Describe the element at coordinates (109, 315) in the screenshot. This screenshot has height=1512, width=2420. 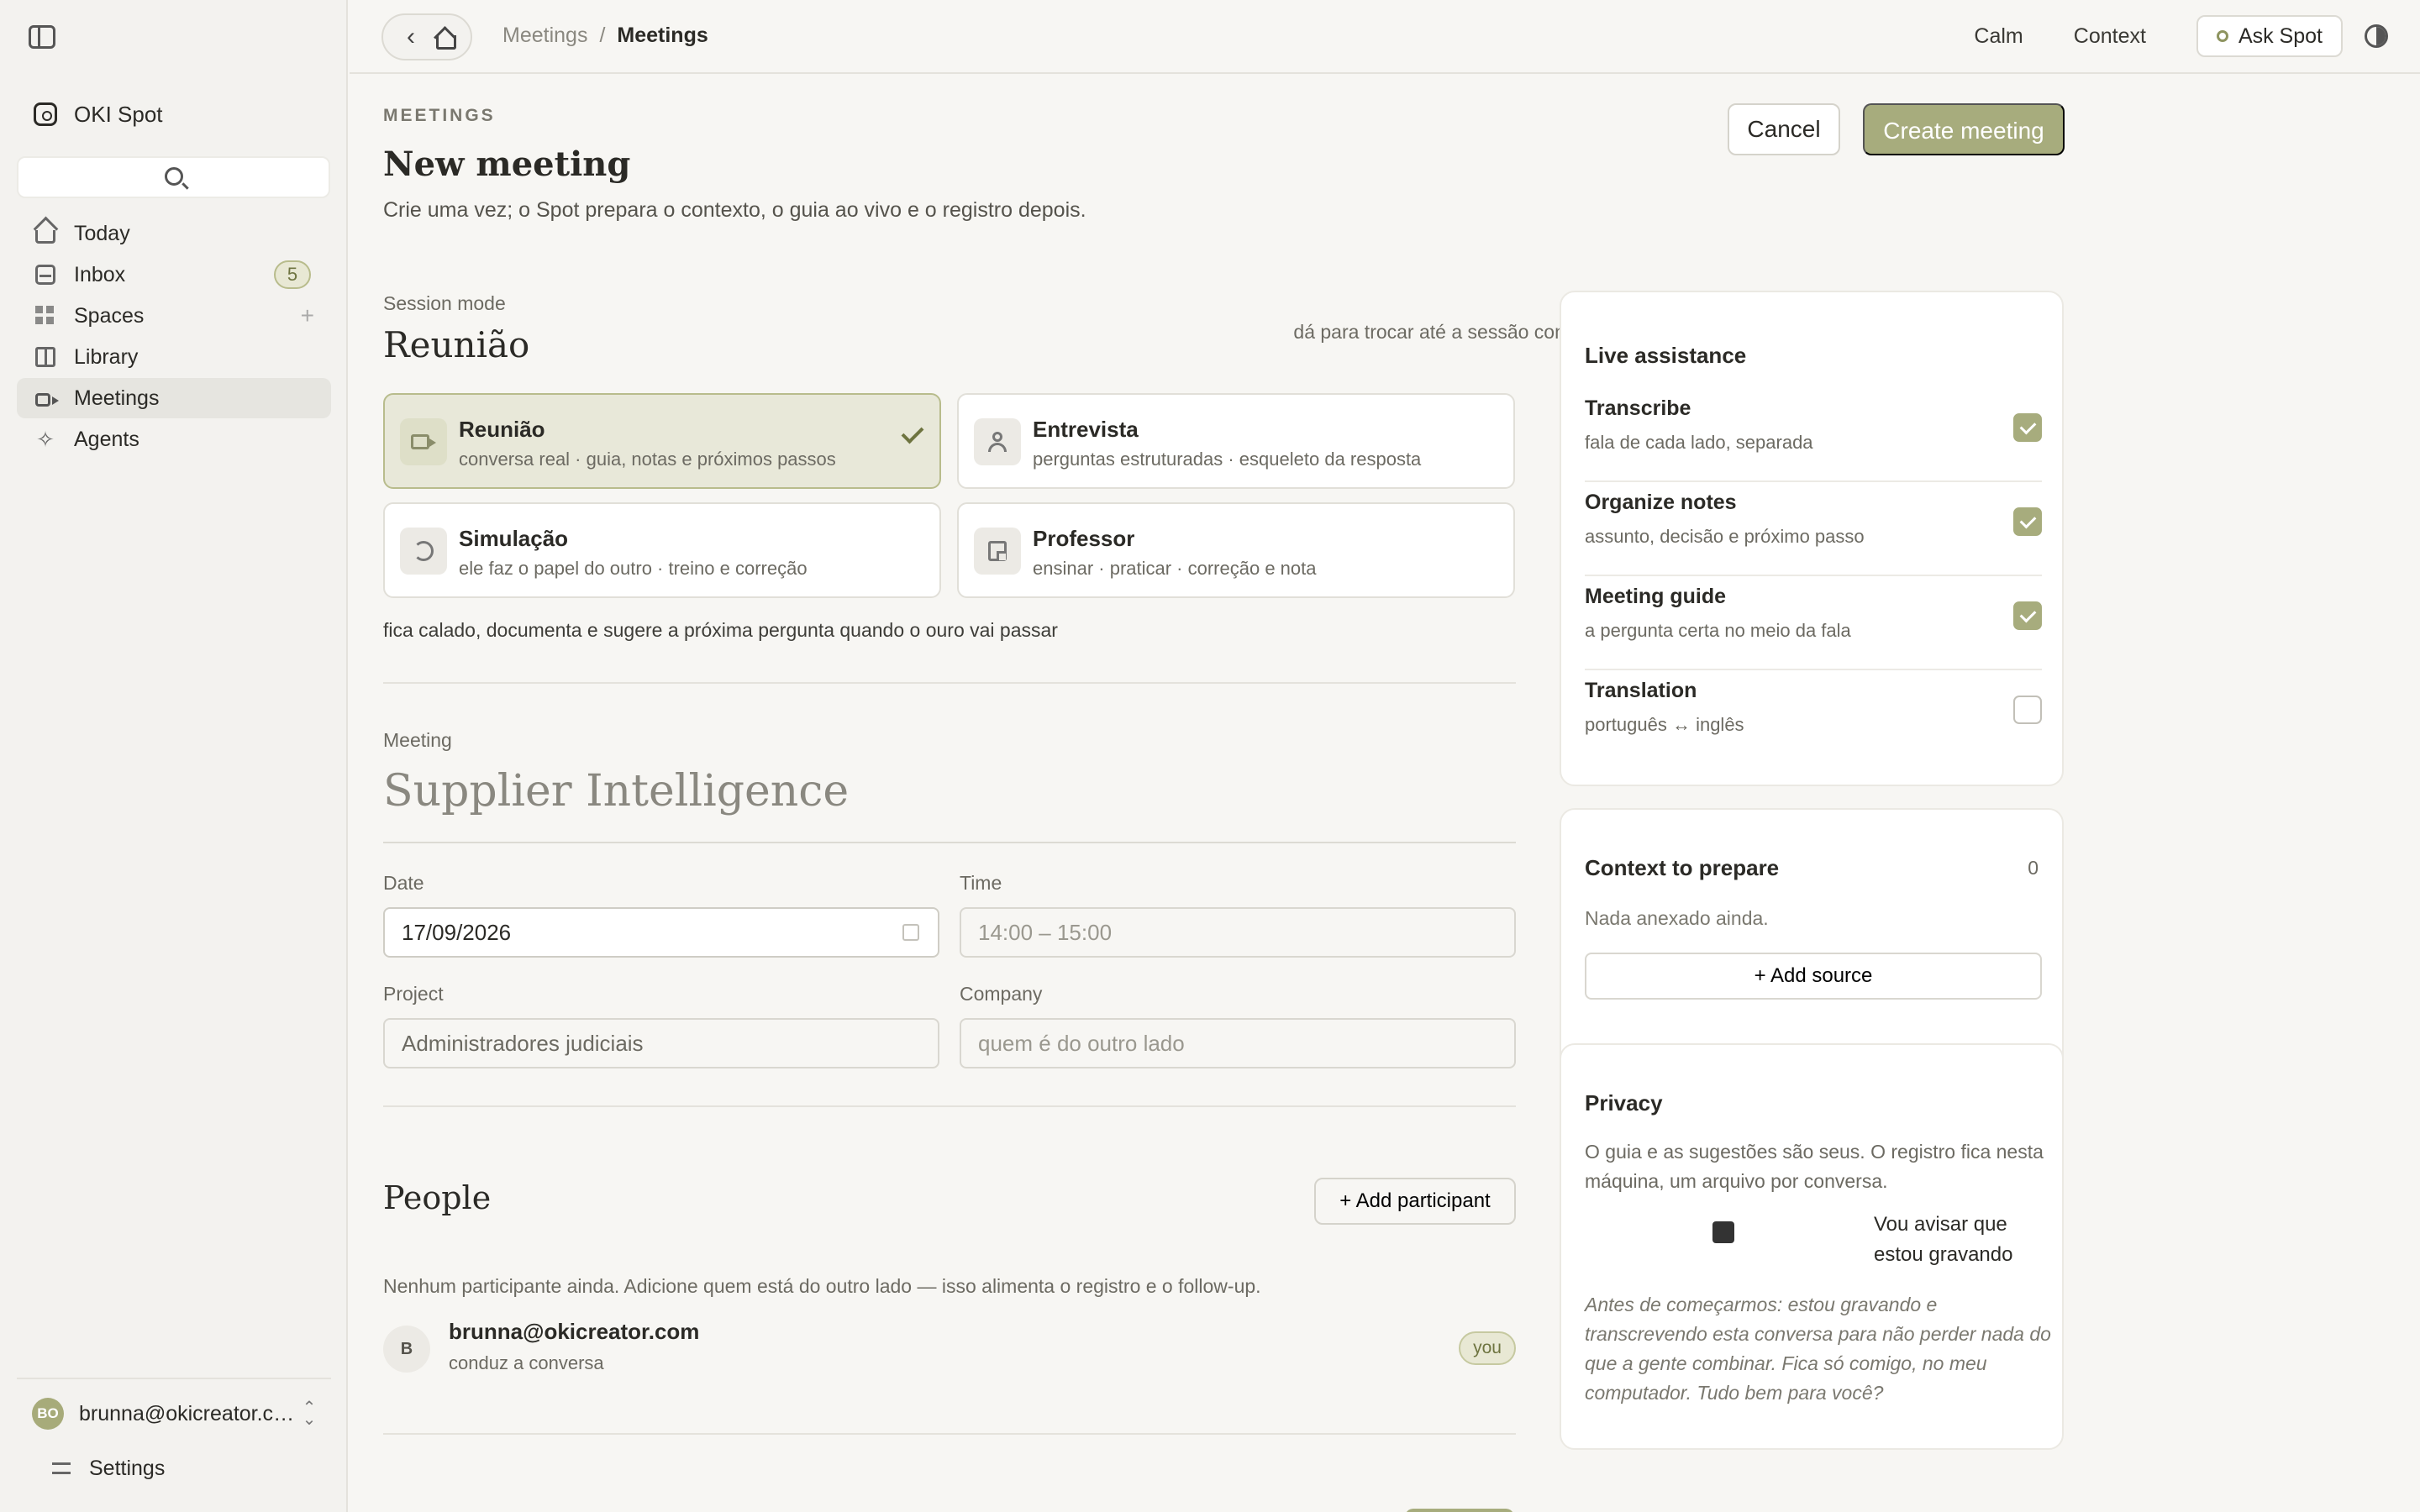
I see `sidebar-item-label: Spaces` at that location.